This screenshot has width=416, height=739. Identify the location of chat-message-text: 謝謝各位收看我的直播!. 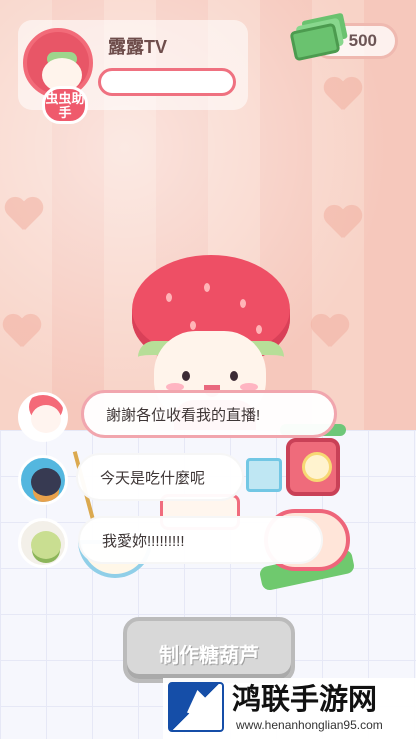
(183, 415).